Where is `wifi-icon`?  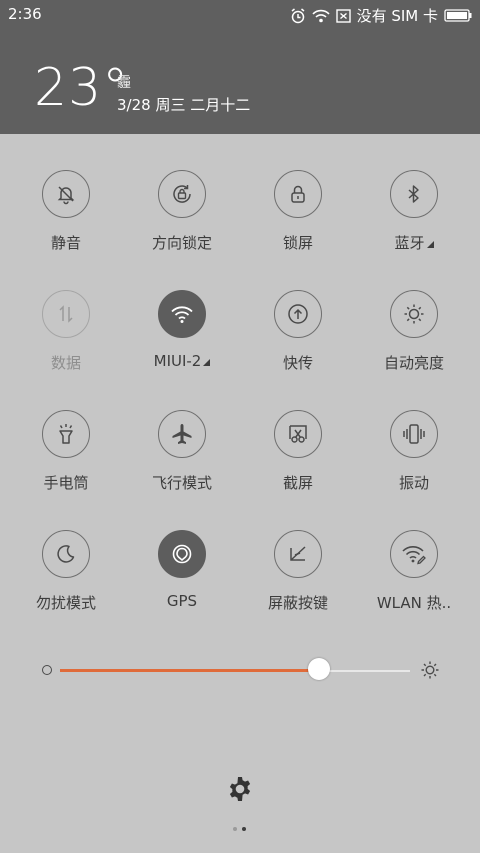
wifi-icon is located at coordinates (182, 314).